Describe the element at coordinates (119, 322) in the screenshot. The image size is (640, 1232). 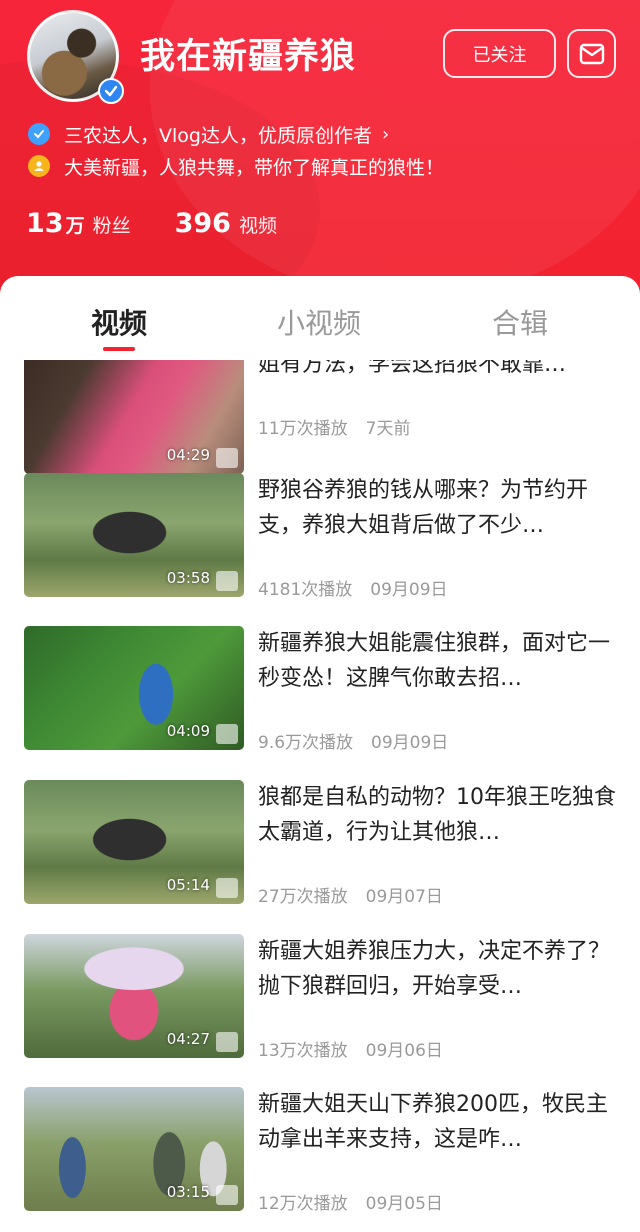
I see `tab-videos: 视频` at that location.